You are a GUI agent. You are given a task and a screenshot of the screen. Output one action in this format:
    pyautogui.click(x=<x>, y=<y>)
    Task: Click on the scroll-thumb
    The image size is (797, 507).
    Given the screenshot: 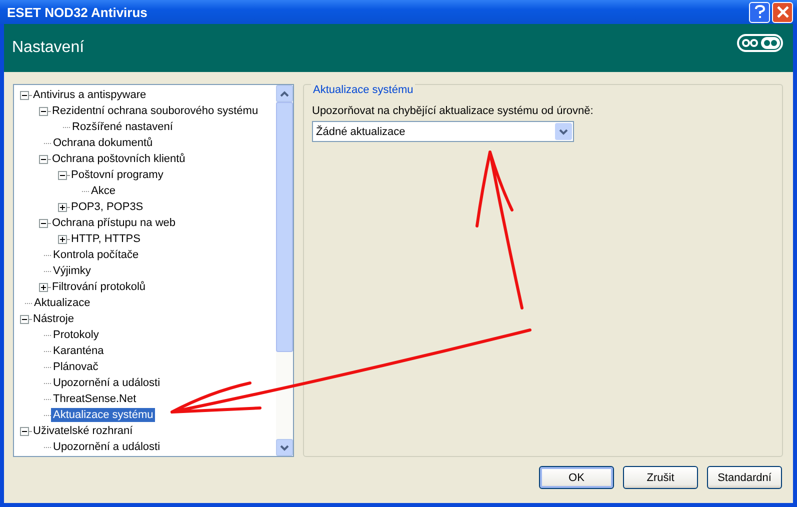 What is the action you would take?
    pyautogui.click(x=284, y=227)
    